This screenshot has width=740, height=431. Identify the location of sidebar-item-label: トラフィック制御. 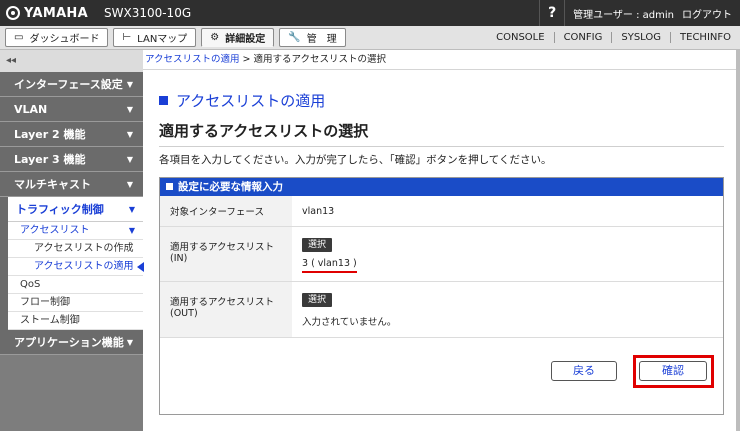
(60, 209).